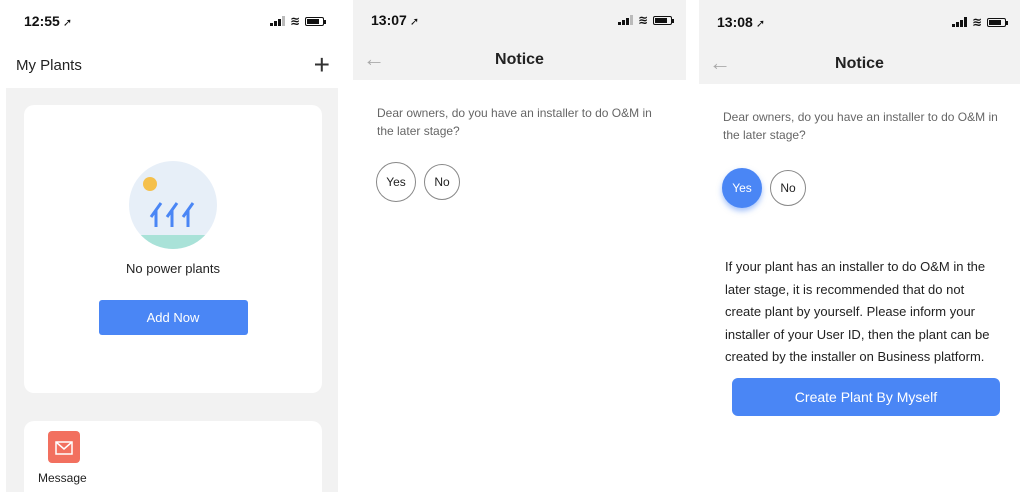  Describe the element at coordinates (172, 65) in the screenshot. I see `header: My Plants +` at that location.